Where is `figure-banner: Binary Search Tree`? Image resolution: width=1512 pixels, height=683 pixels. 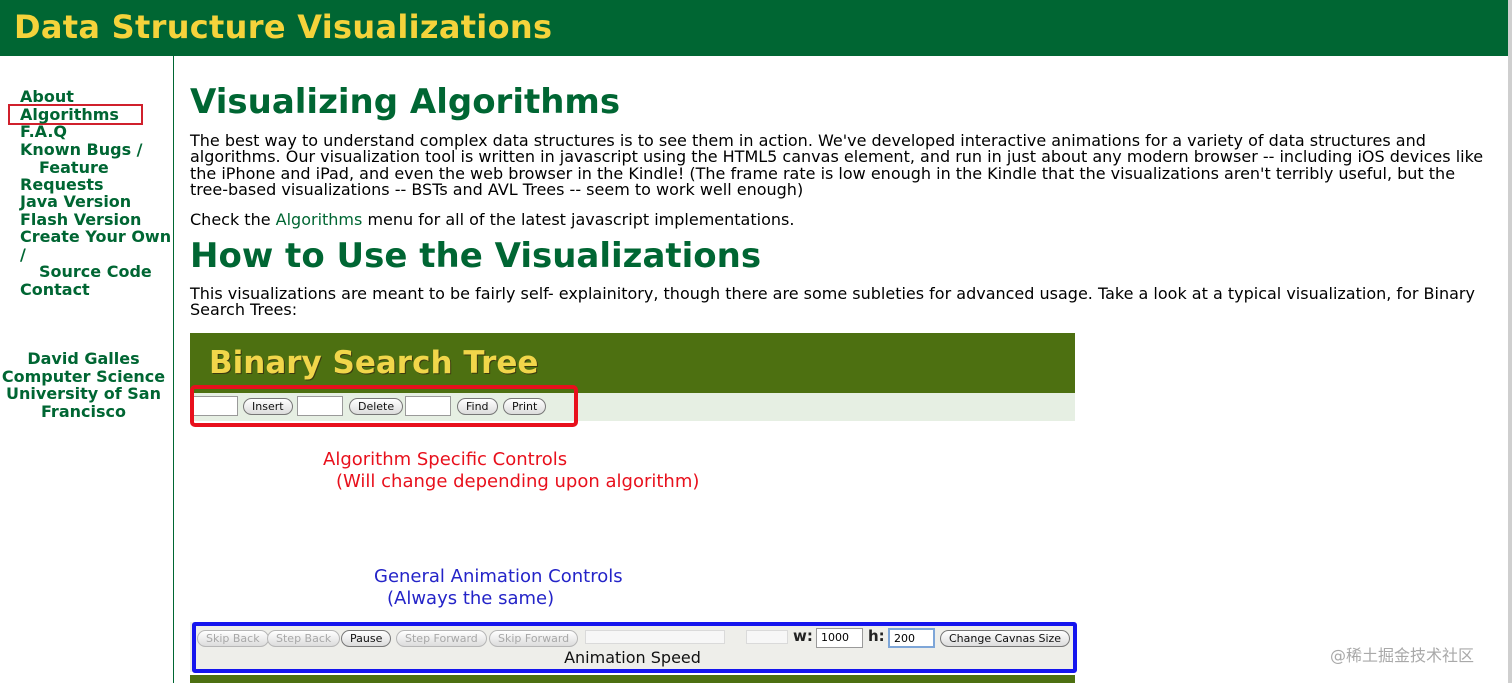
figure-banner: Binary Search Tree is located at coordinates (632, 363).